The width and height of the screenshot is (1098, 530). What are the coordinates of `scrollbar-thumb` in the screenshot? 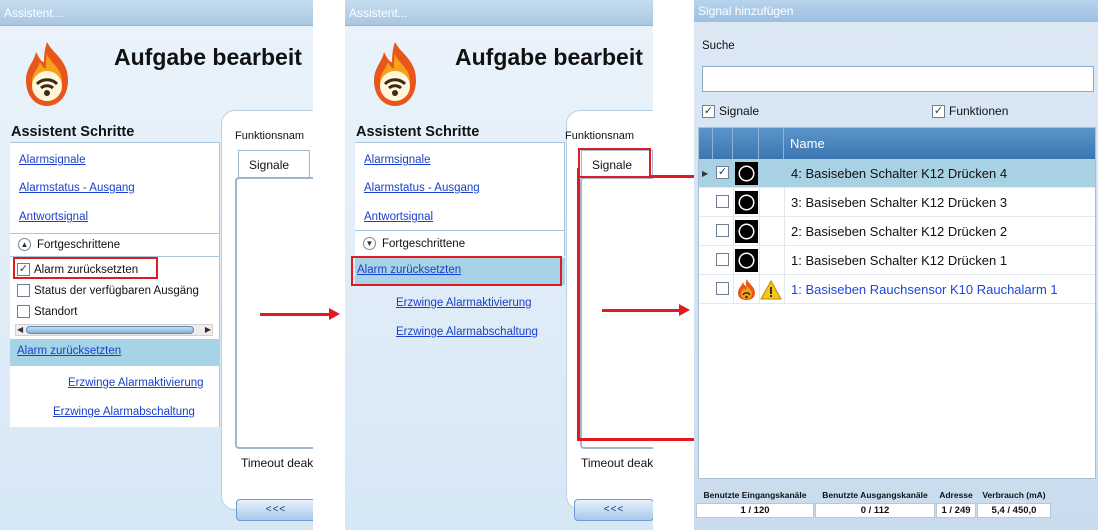 It's located at (110, 330).